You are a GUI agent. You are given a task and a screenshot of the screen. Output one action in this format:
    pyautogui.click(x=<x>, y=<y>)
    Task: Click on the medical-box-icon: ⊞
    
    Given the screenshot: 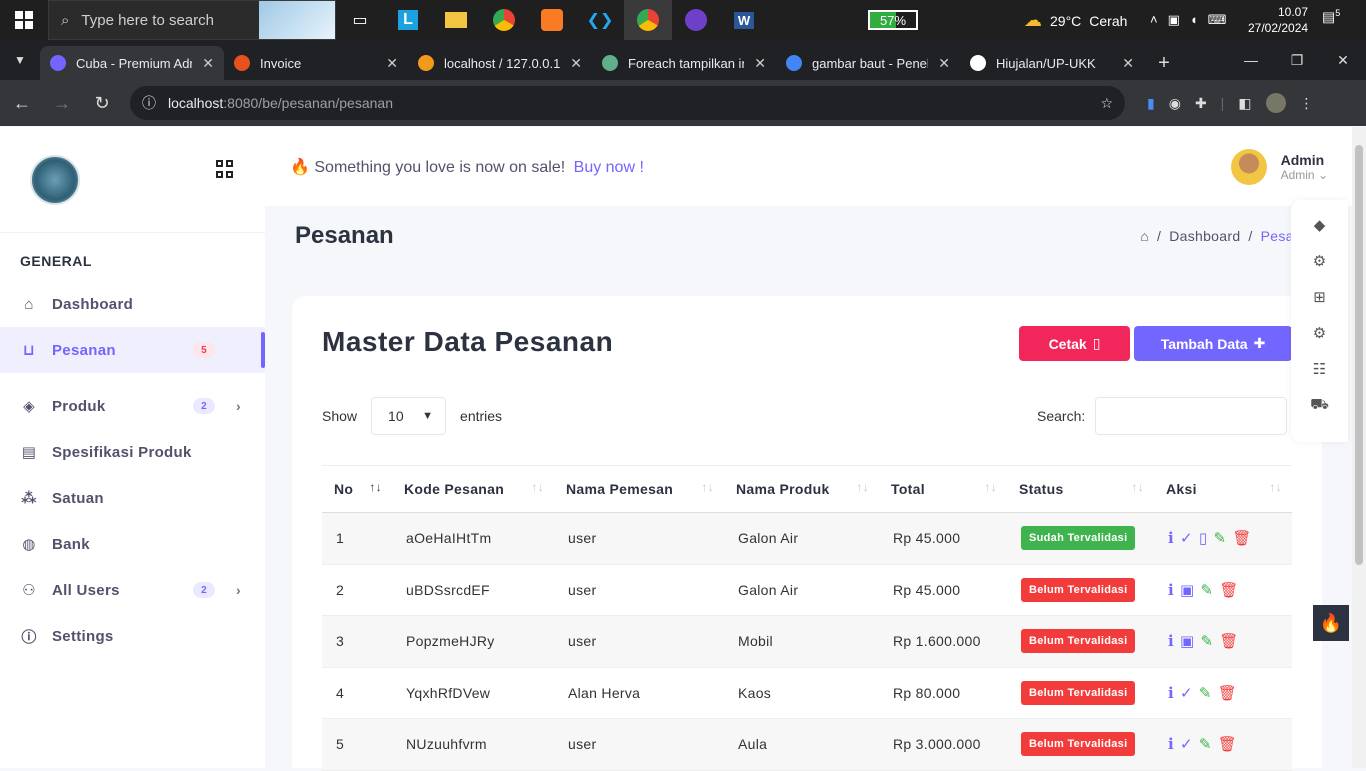 What is the action you would take?
    pyautogui.click(x=1320, y=297)
    